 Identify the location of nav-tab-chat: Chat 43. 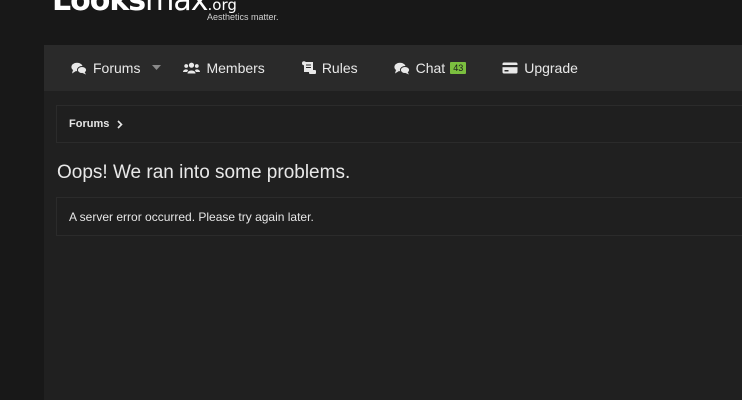
(430, 68).